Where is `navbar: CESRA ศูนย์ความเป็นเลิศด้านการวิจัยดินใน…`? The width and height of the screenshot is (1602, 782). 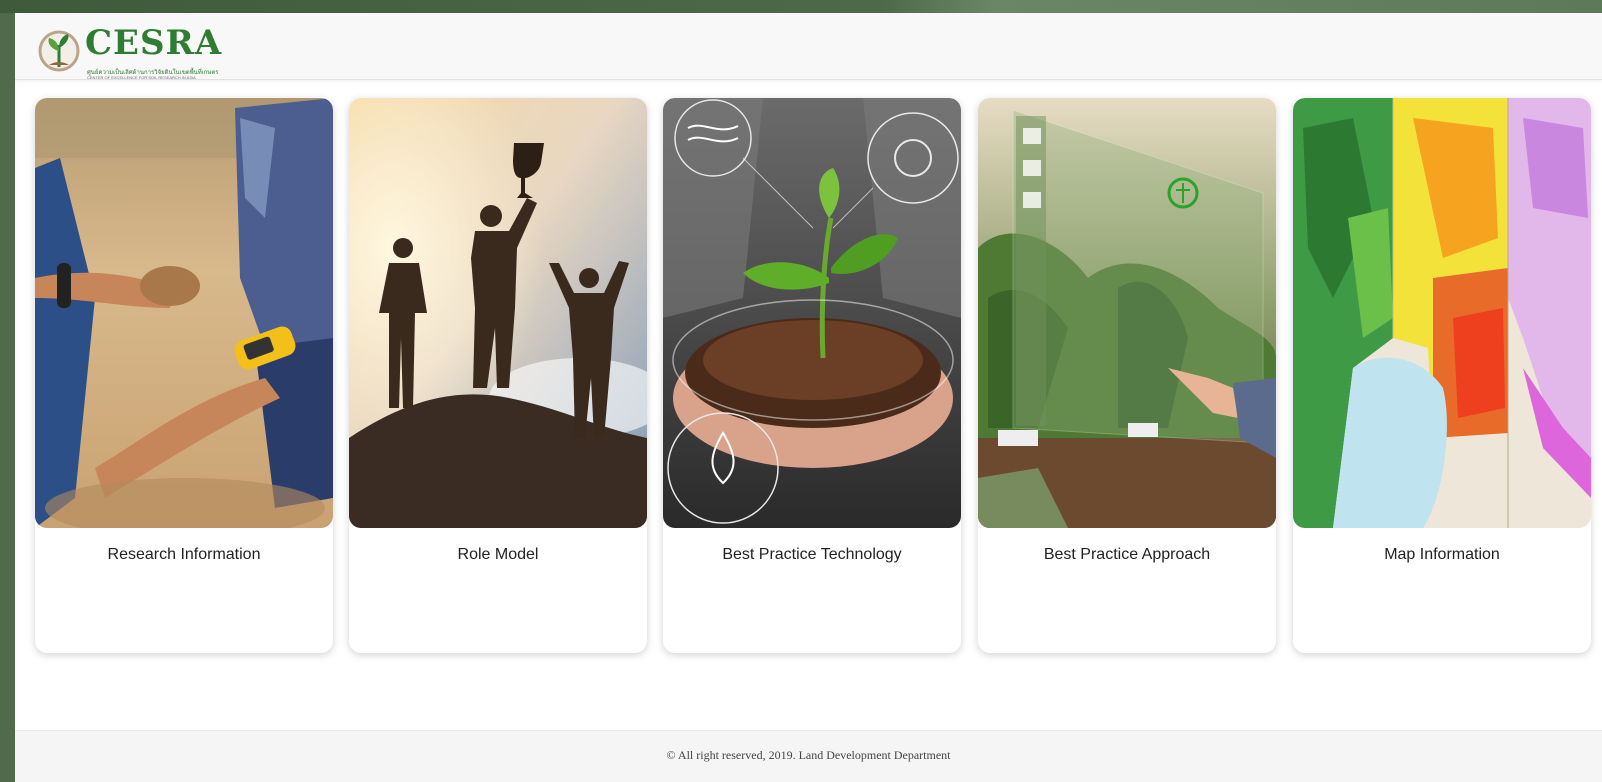 navbar: CESRA ศูนย์ความเป็นเลิศด้านการวิจัยดินใน… is located at coordinates (808, 46).